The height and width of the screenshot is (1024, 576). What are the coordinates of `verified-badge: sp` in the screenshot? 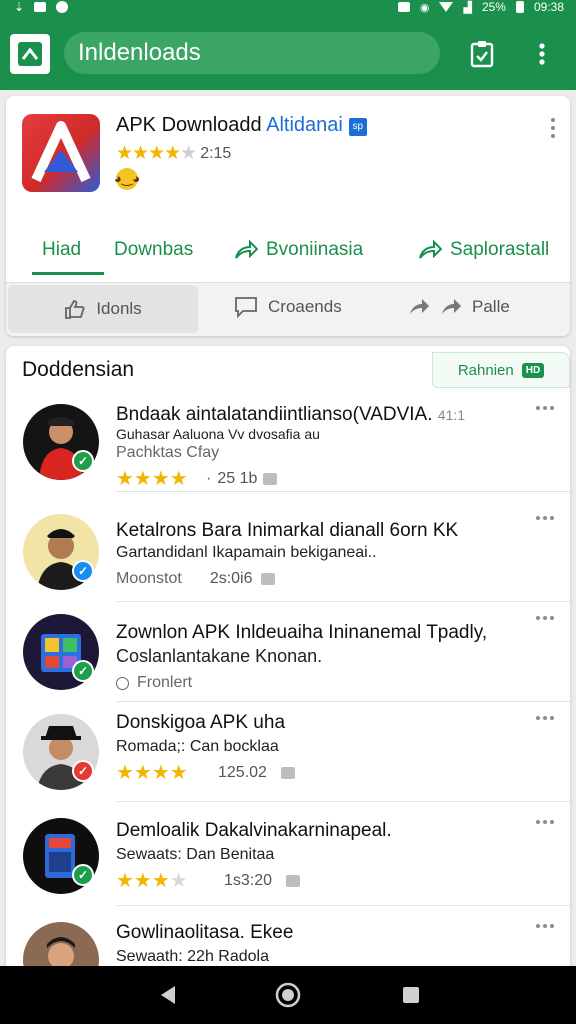 It's located at (357, 127).